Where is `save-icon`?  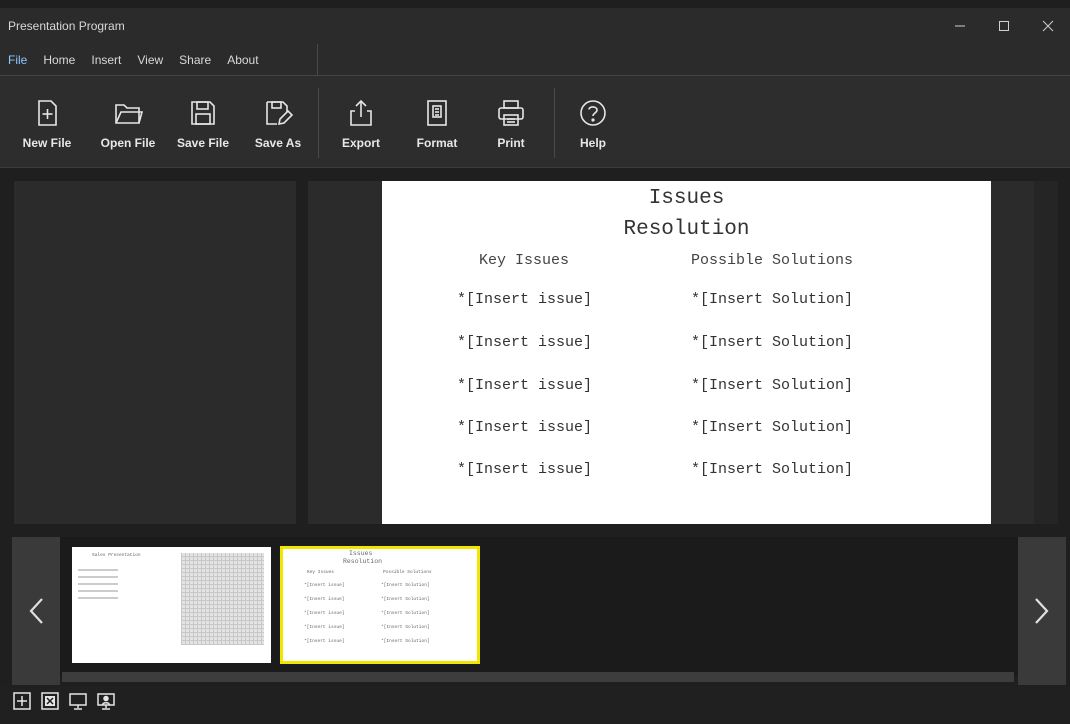 save-icon is located at coordinates (203, 113).